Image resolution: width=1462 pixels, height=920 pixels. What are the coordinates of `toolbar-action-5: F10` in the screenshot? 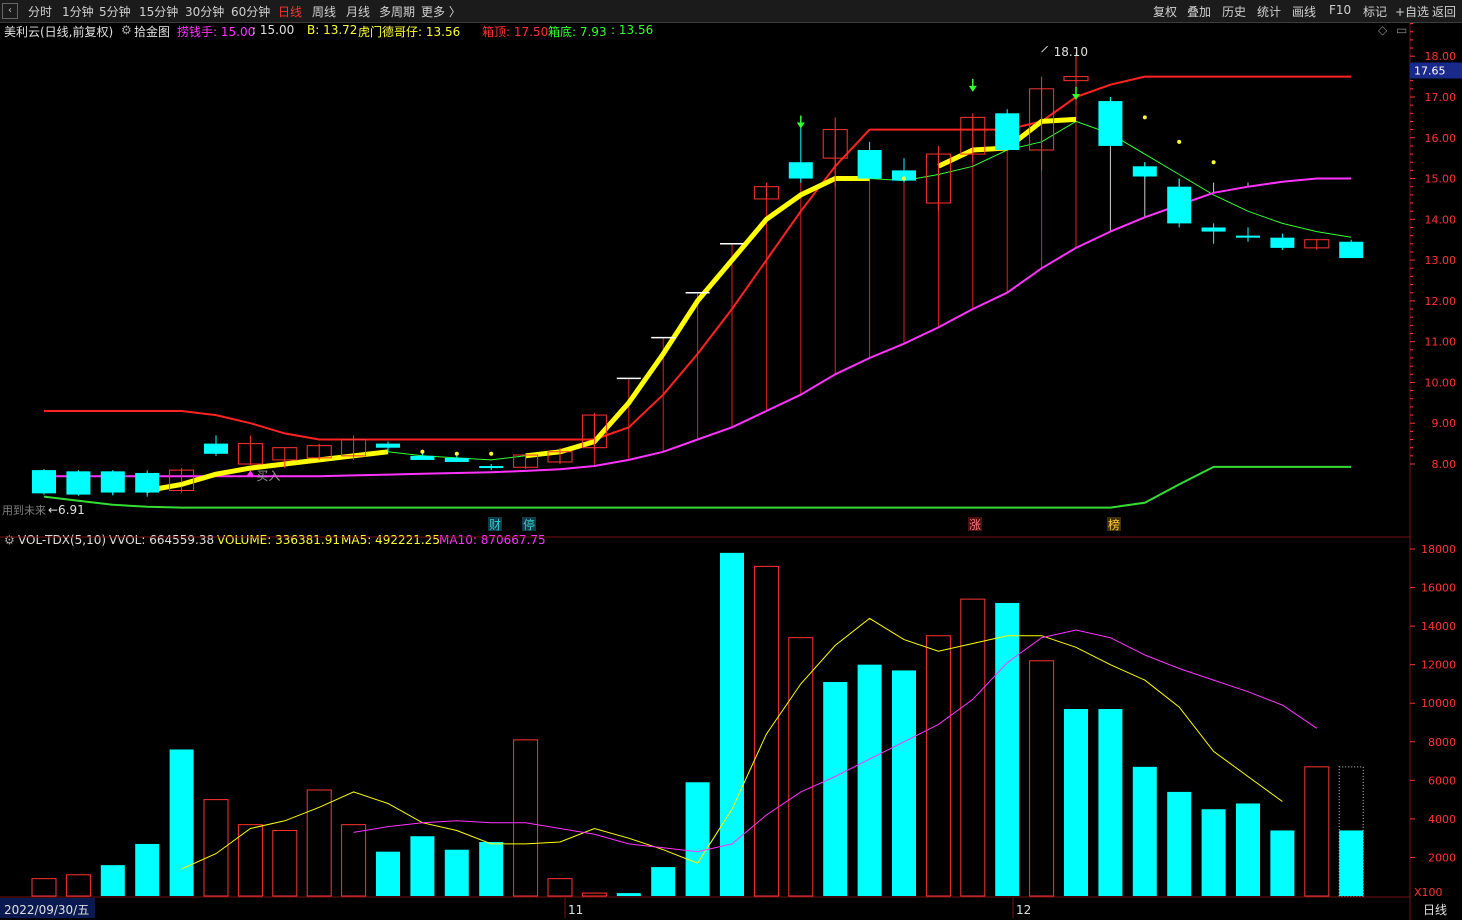 It's located at (1340, 10).